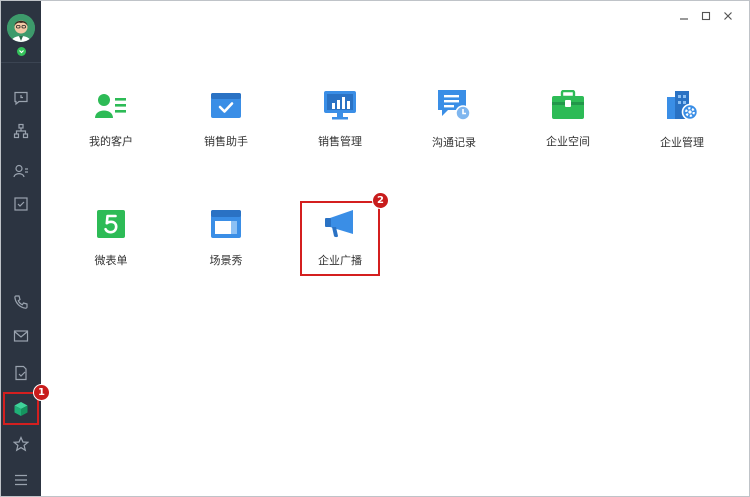 The width and height of the screenshot is (750, 497). I want to click on sidebar-item-menu, so click(21, 480).